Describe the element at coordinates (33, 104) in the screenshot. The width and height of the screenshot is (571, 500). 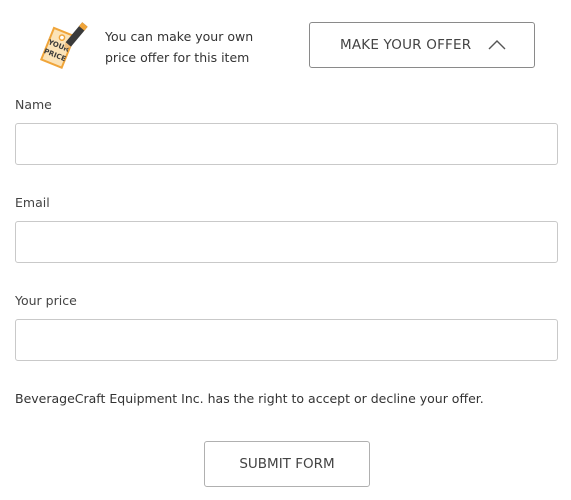
I see `name-label: Name` at that location.